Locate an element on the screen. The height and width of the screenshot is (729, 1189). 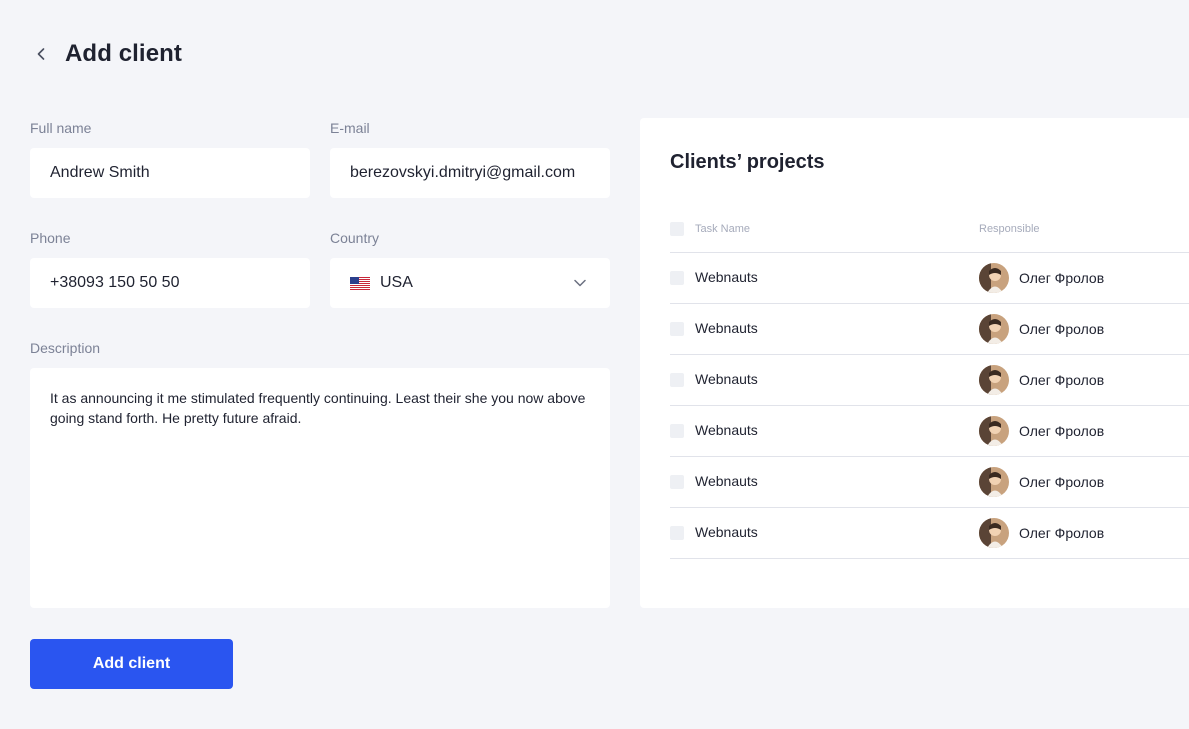
table-header: Task Name Responsible is located at coordinates (929, 229).